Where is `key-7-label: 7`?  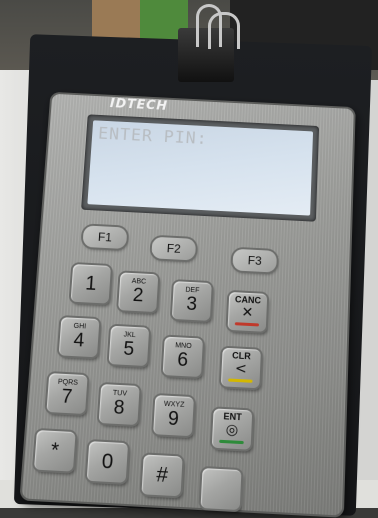 key-7-label: 7 is located at coordinates (66, 397).